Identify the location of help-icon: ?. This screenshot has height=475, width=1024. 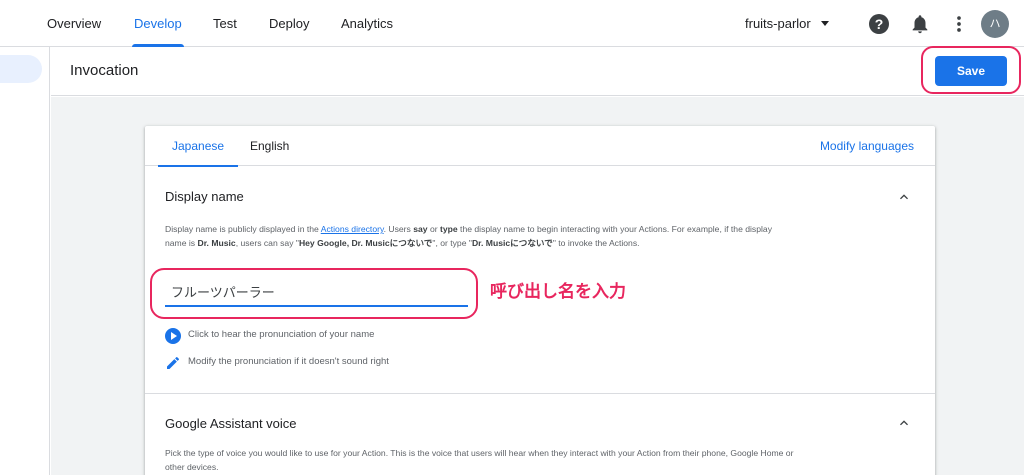
(879, 24).